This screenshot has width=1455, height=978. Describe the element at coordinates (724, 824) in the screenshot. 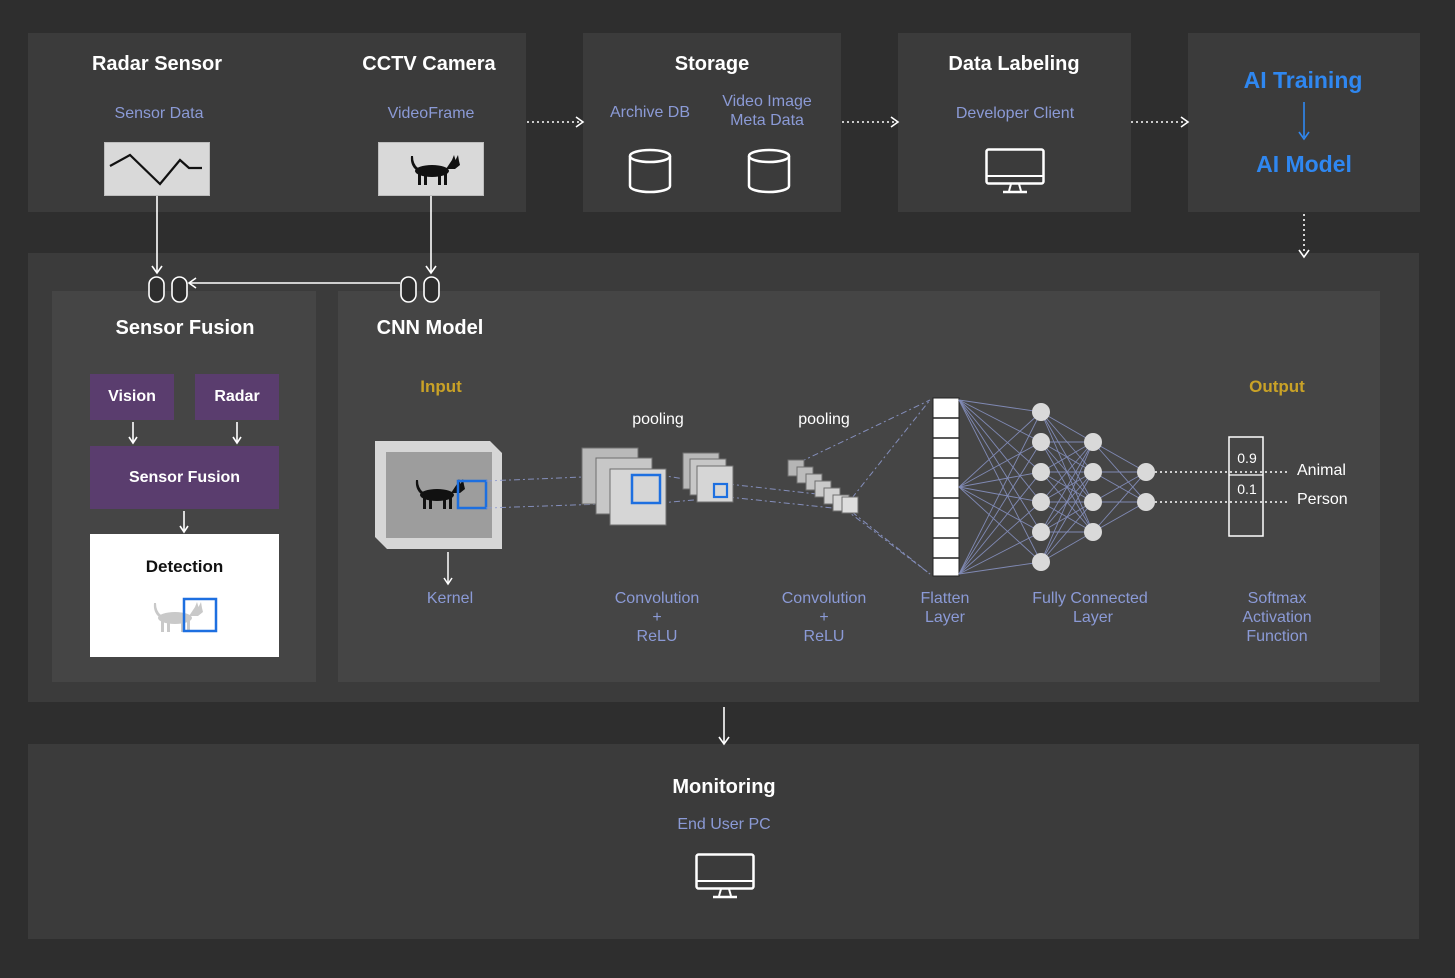

I see `end-user-pc-label: End User PC` at that location.